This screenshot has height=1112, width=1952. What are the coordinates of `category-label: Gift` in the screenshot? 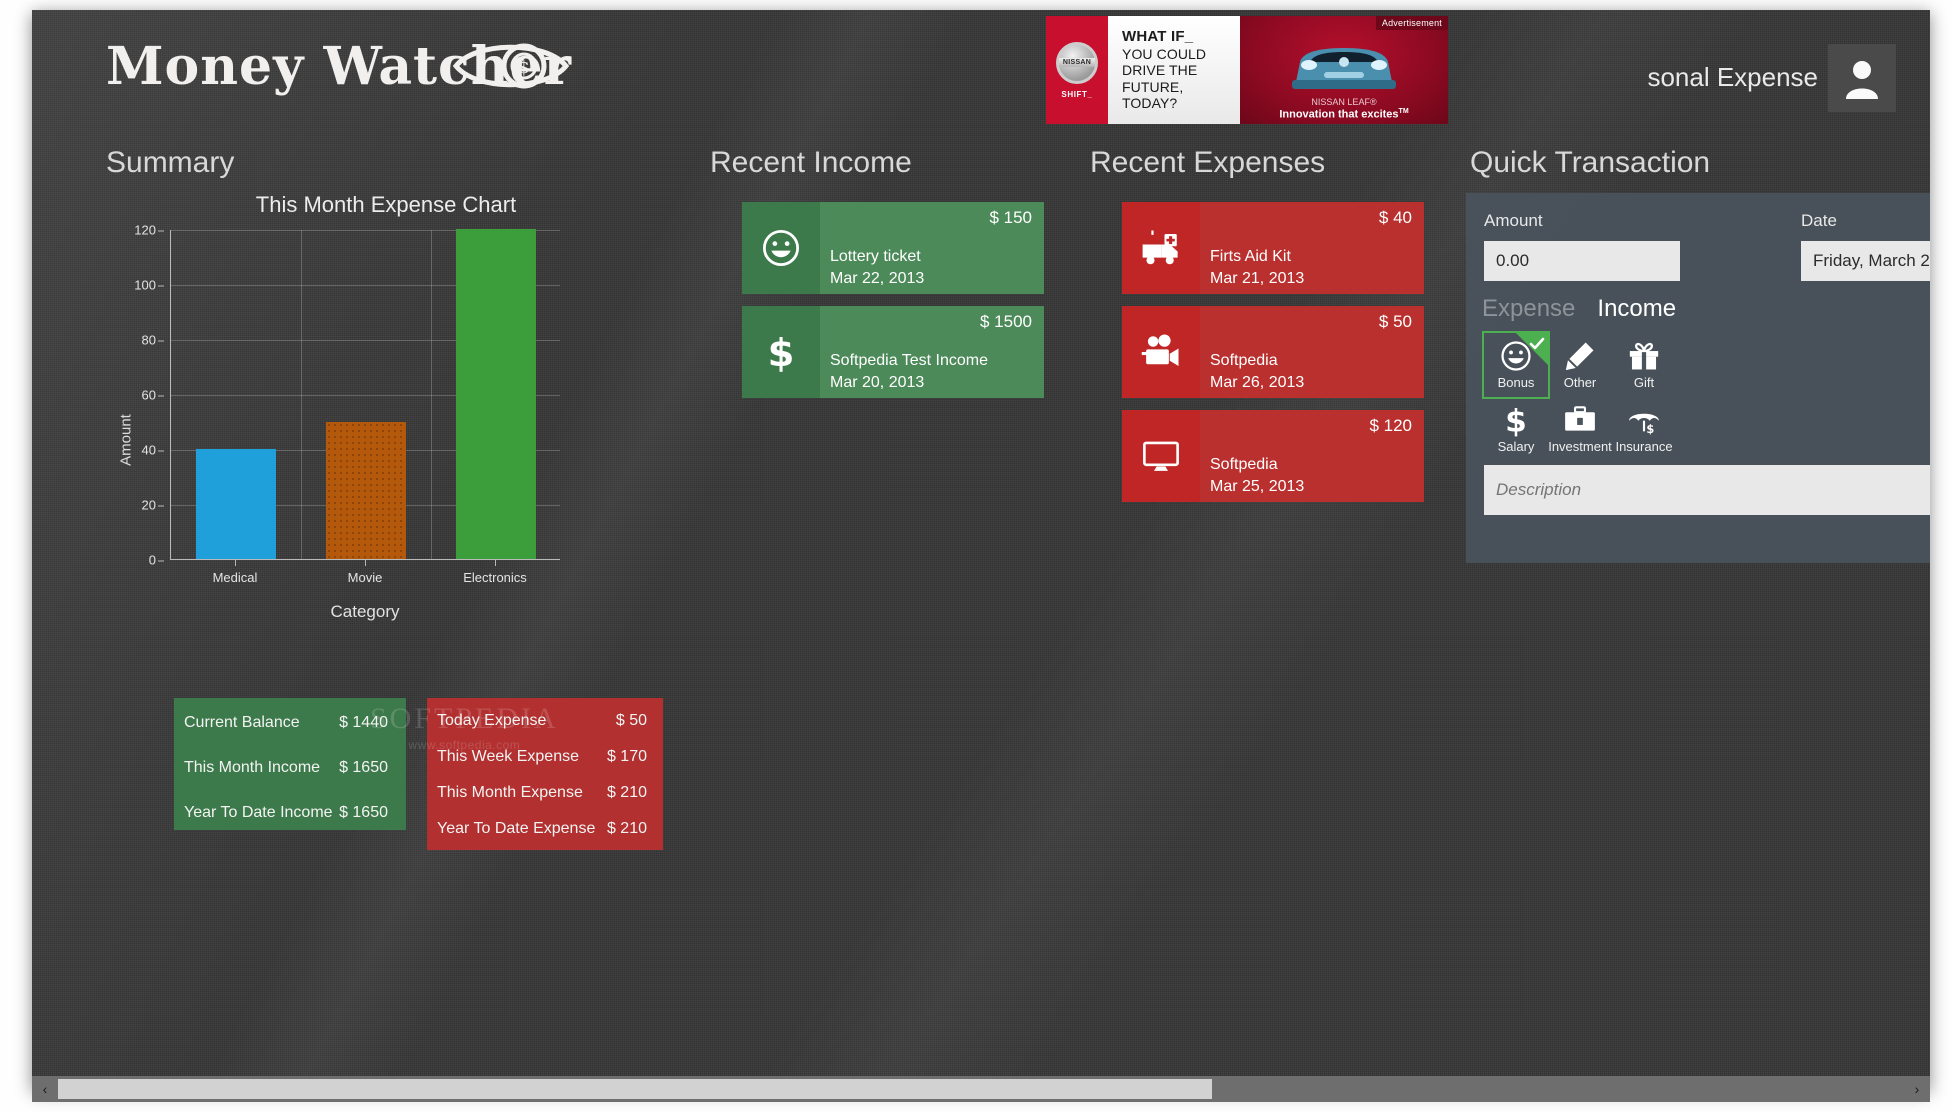 It's located at (1644, 382).